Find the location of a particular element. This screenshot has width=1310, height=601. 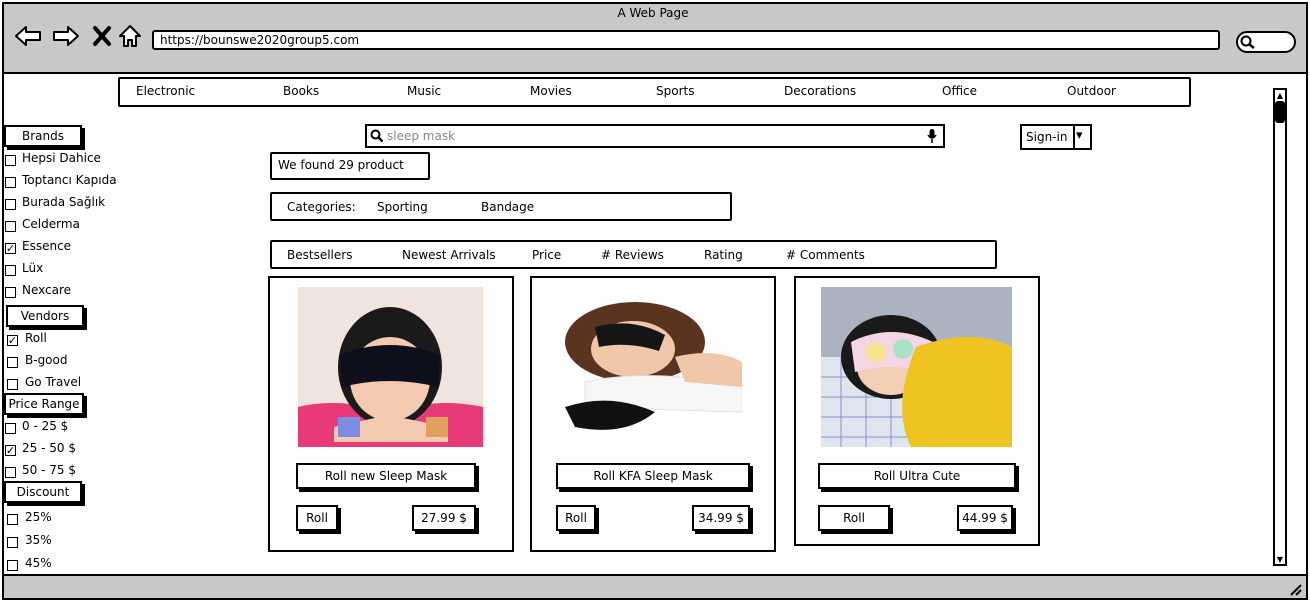

price-tag: 44.99 $ is located at coordinates (985, 518).